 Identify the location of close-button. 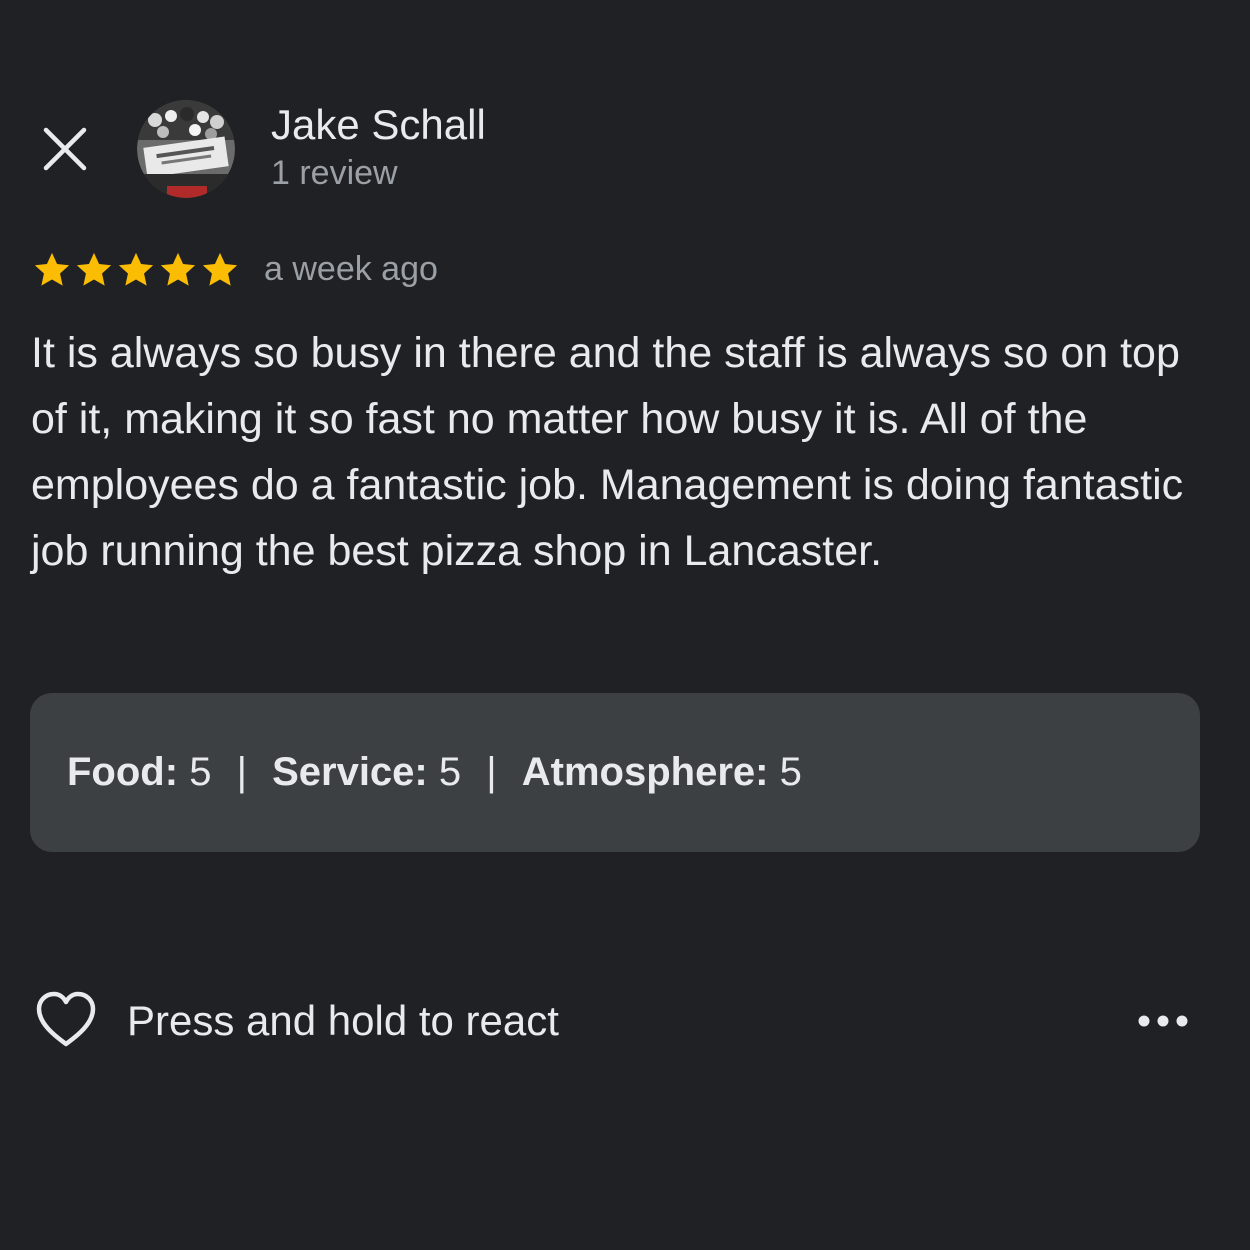
(65, 149).